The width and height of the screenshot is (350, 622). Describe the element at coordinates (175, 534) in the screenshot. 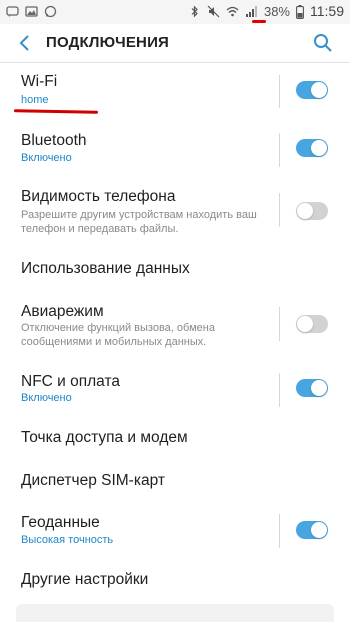

I see `setting-location: Геоданные Высокая точность` at that location.